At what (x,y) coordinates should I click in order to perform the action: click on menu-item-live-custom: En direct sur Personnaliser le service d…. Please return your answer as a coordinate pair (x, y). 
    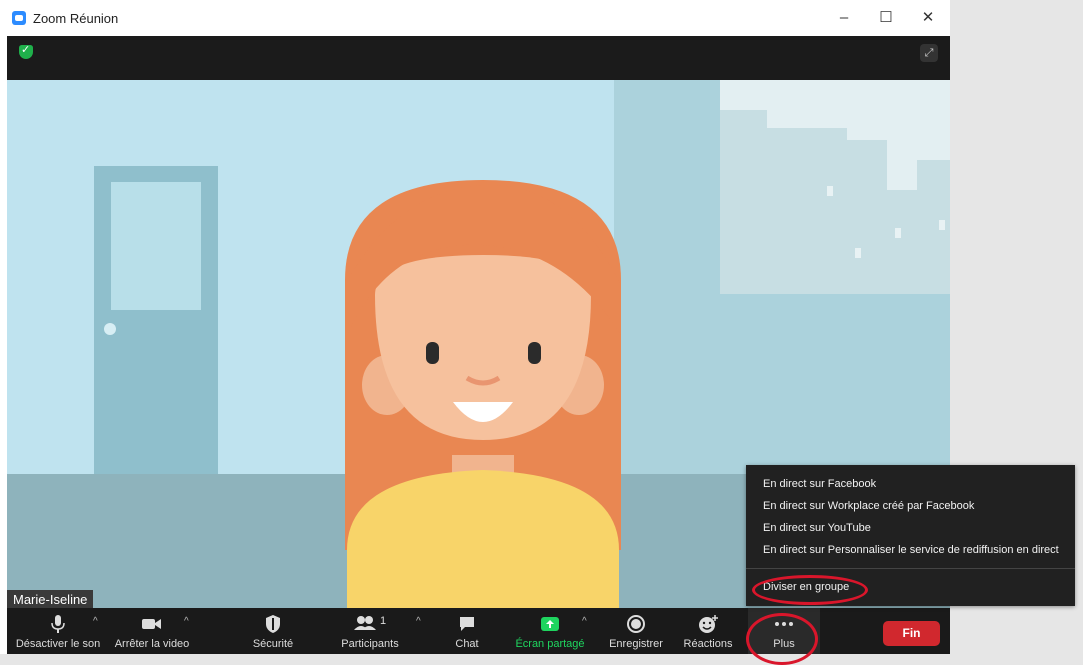
    Looking at the image, I should click on (911, 550).